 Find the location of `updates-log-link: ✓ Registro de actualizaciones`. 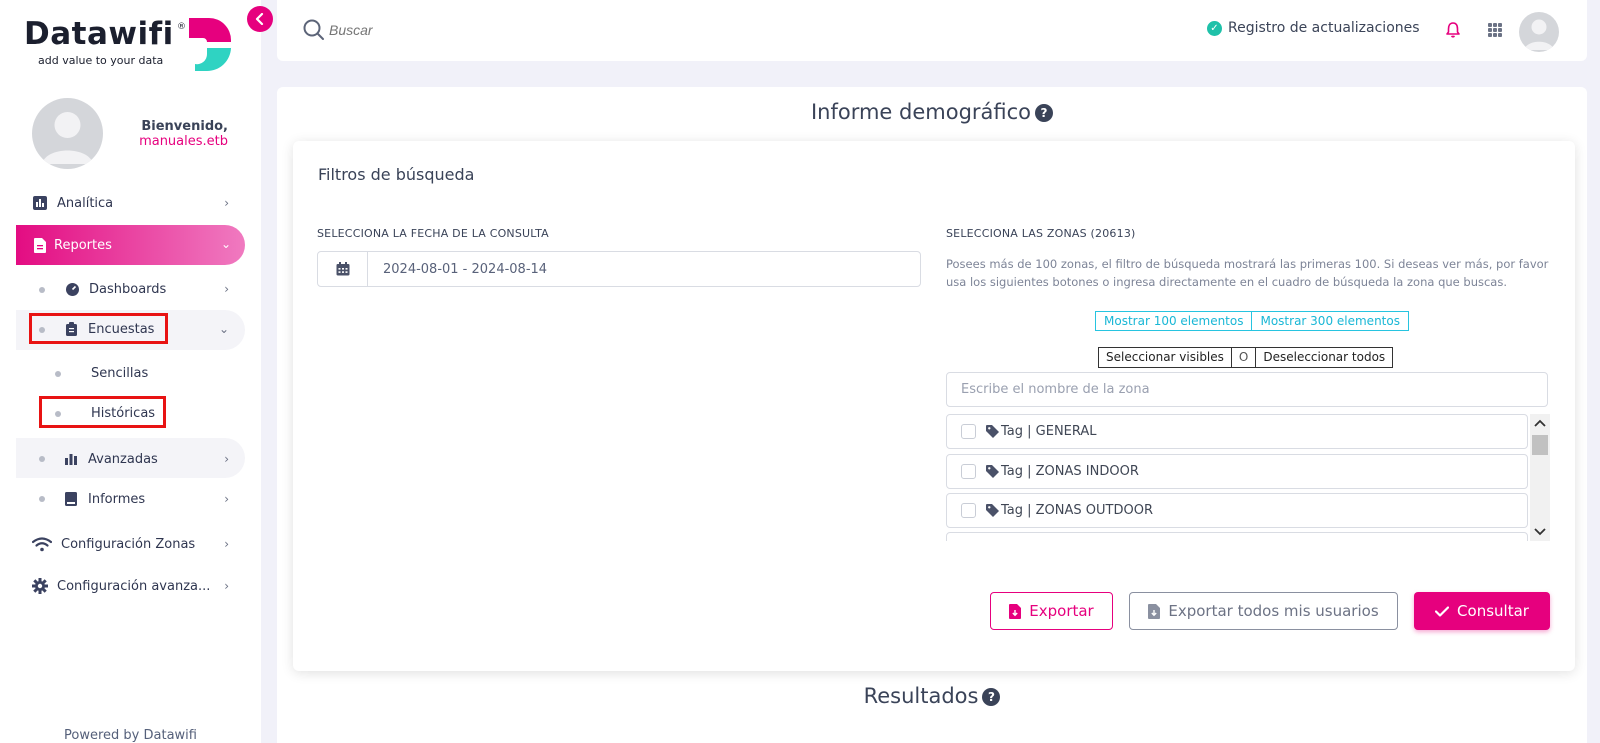

updates-log-link: ✓ Registro de actualizaciones is located at coordinates (1313, 28).